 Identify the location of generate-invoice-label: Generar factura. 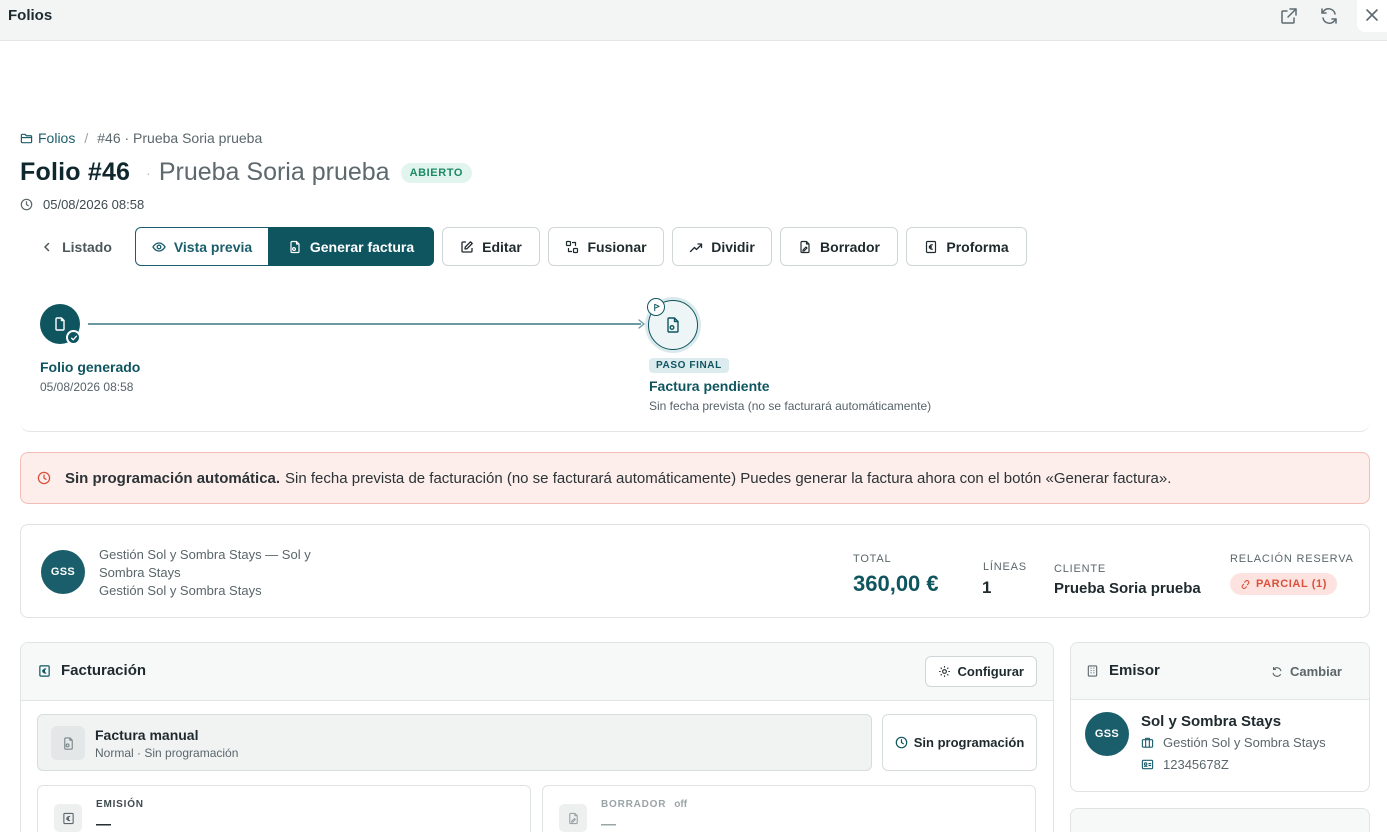
(362, 247).